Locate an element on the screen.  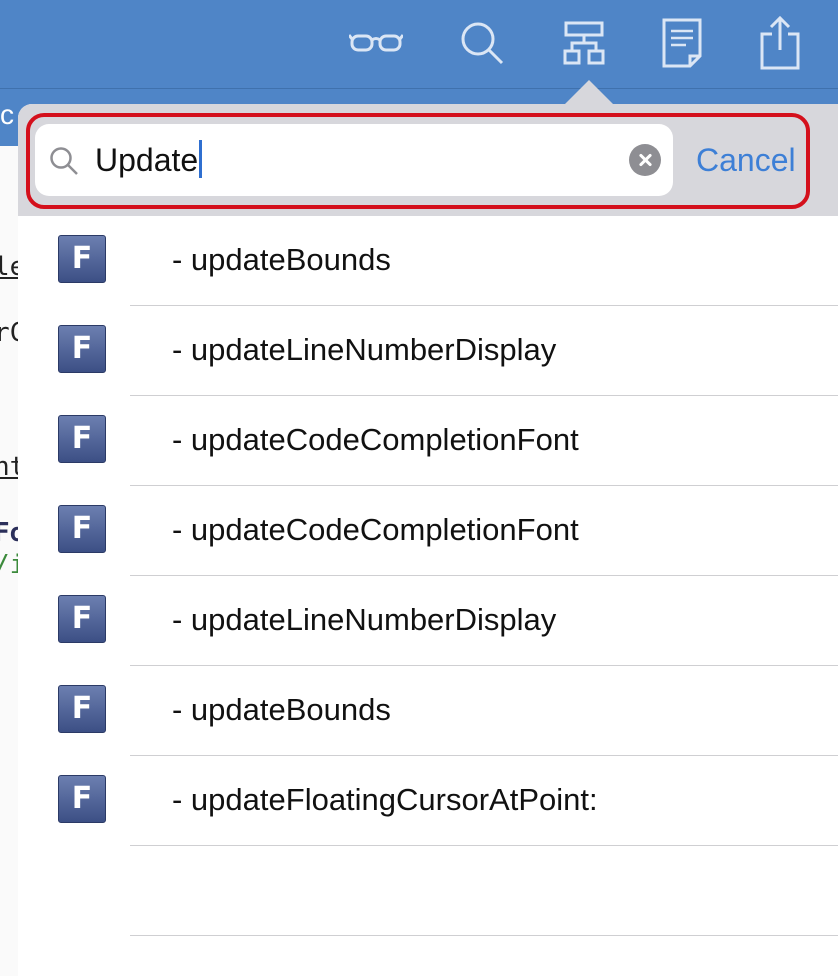
empty-row is located at coordinates (428, 891).